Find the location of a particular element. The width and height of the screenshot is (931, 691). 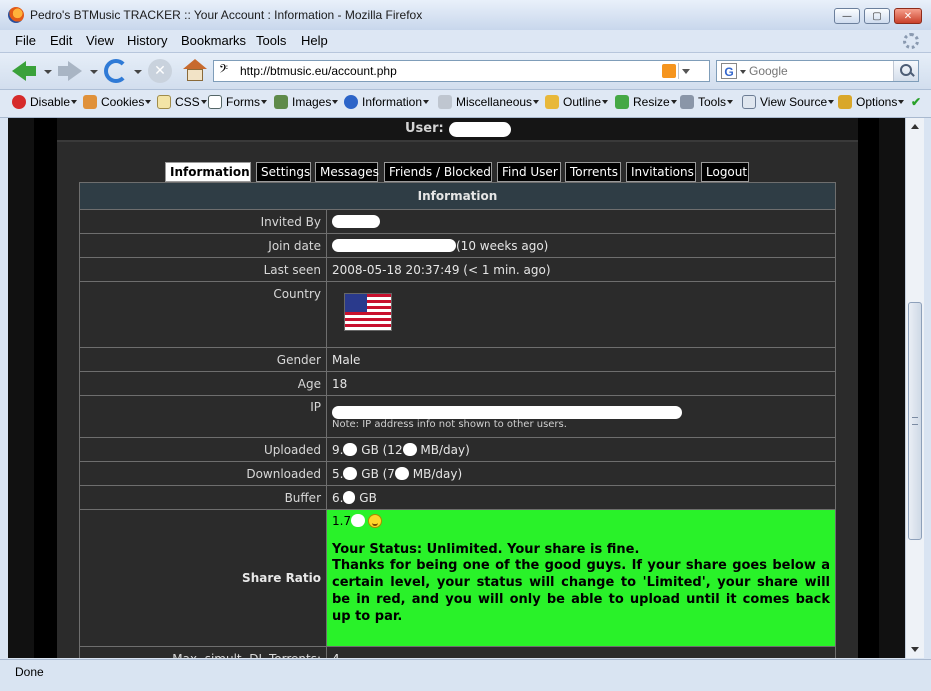

dev-options-menu: Options is located at coordinates (871, 104).